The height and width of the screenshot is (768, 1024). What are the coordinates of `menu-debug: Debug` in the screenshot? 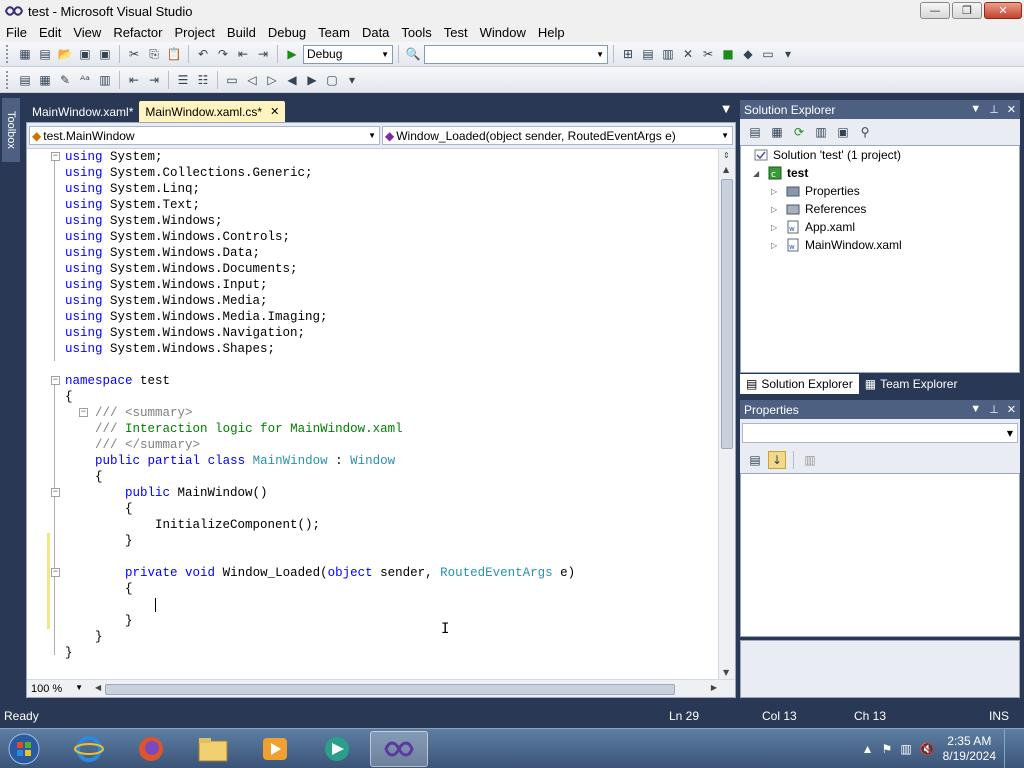 It's located at (287, 32).